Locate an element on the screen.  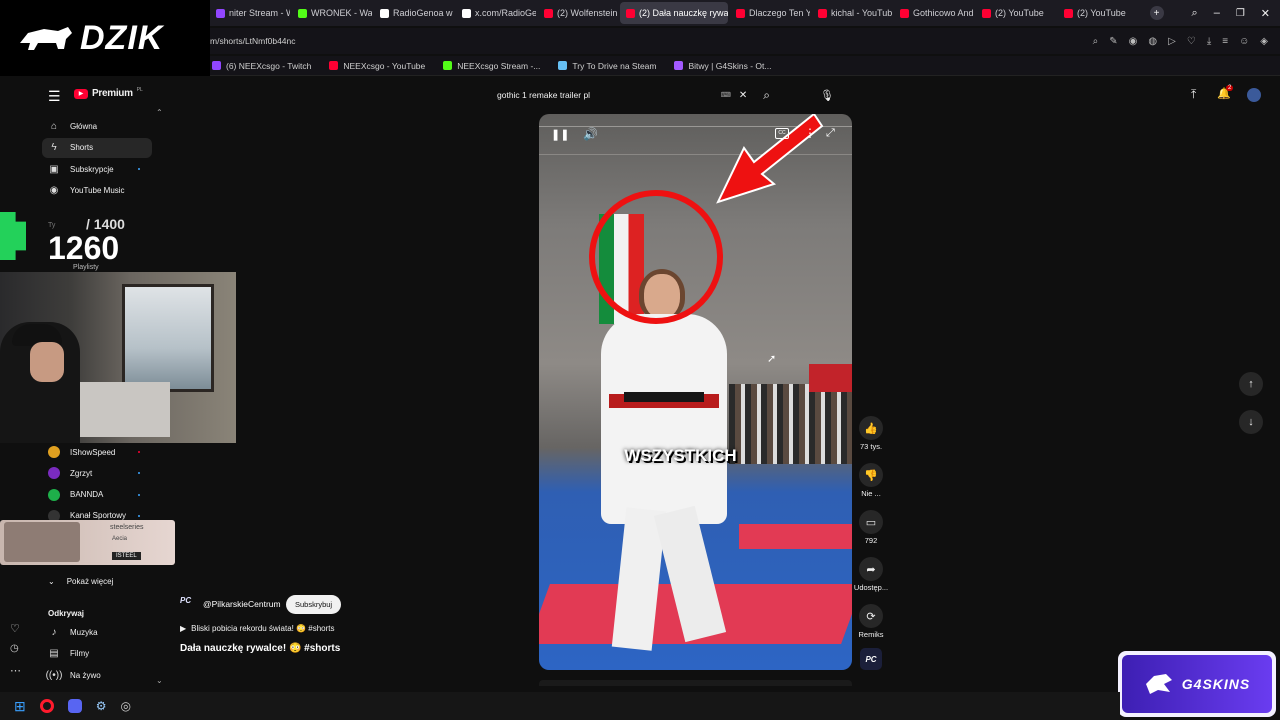
close-window-icon: ✕ is located at coordinates (1265, 13).